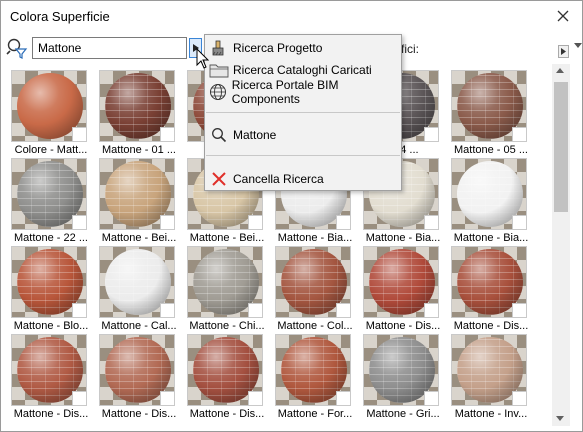 The width and height of the screenshot is (583, 432). I want to click on scroll-down-icon, so click(560, 418).